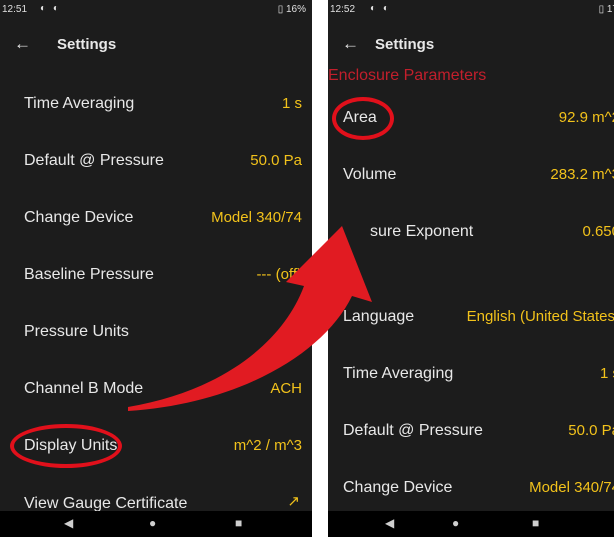 The width and height of the screenshot is (614, 537). I want to click on setting-row-pressure-exponent: sure Exponent 0.650, so click(471, 232).